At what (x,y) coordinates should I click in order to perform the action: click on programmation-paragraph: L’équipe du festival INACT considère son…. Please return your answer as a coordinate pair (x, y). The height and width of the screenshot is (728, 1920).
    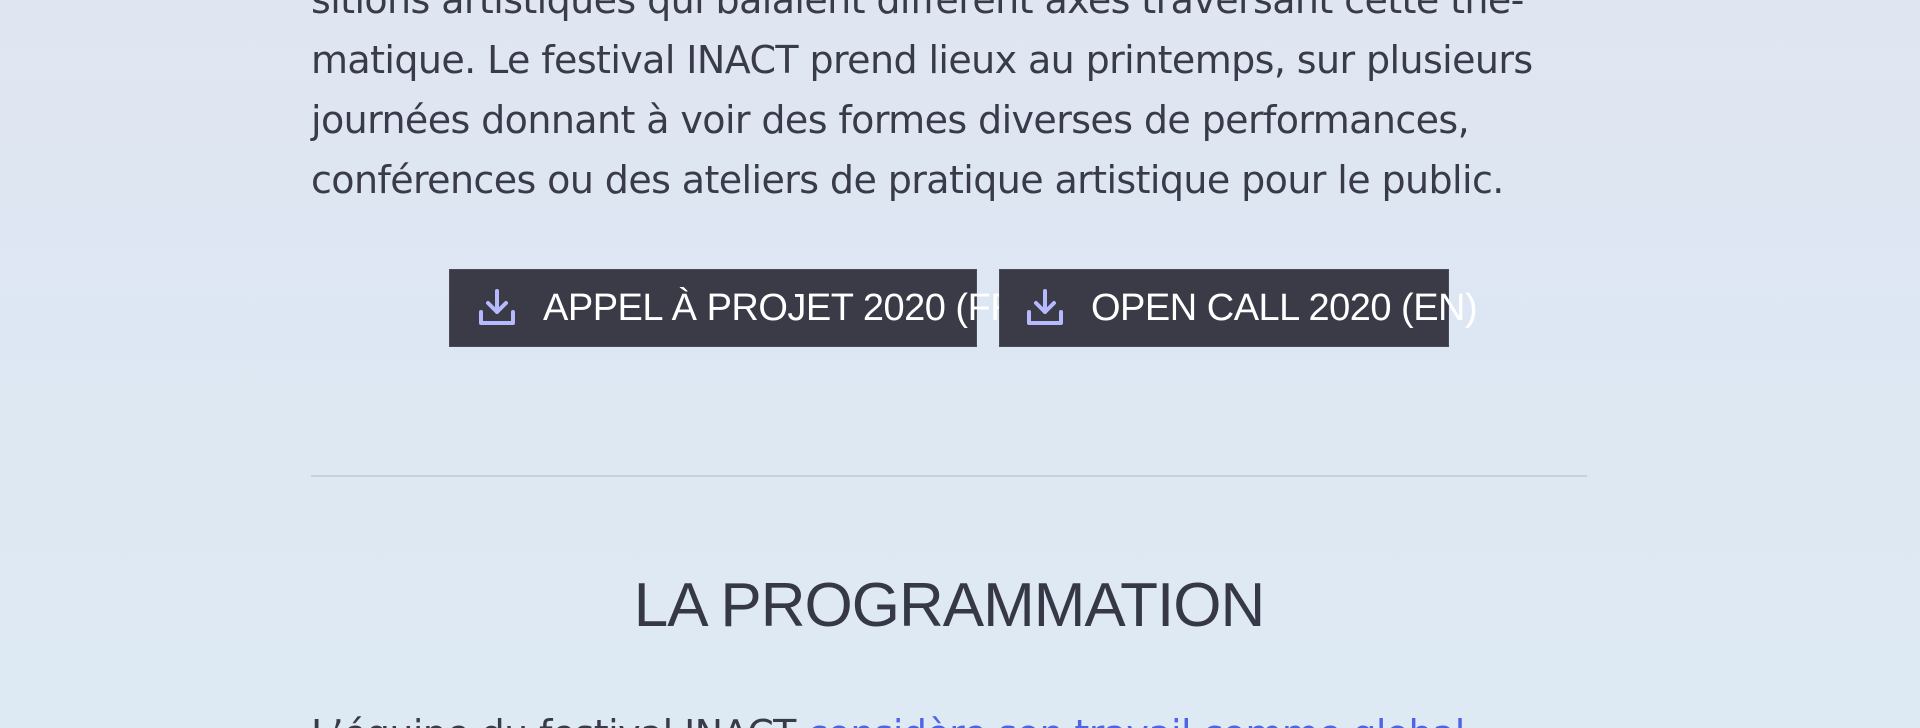
    Looking at the image, I should click on (949, 716).